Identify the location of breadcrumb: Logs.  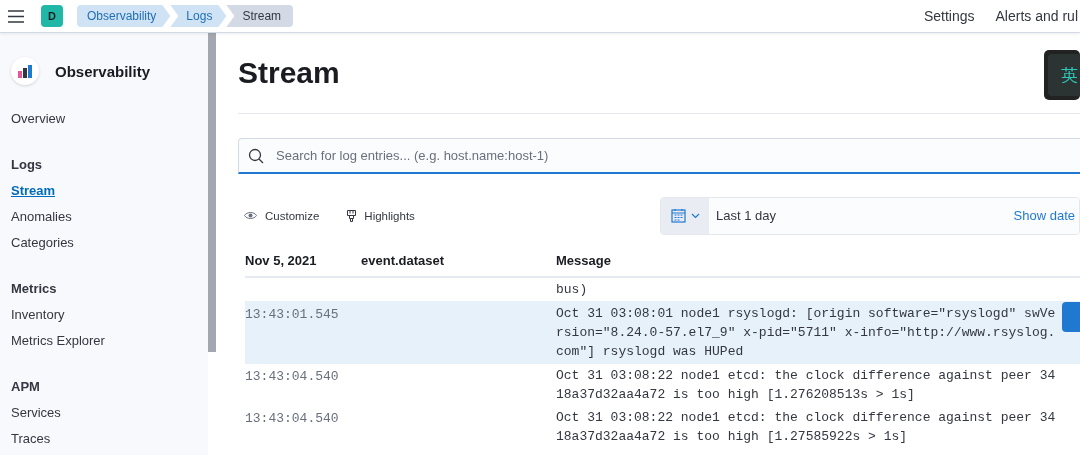
(198, 16).